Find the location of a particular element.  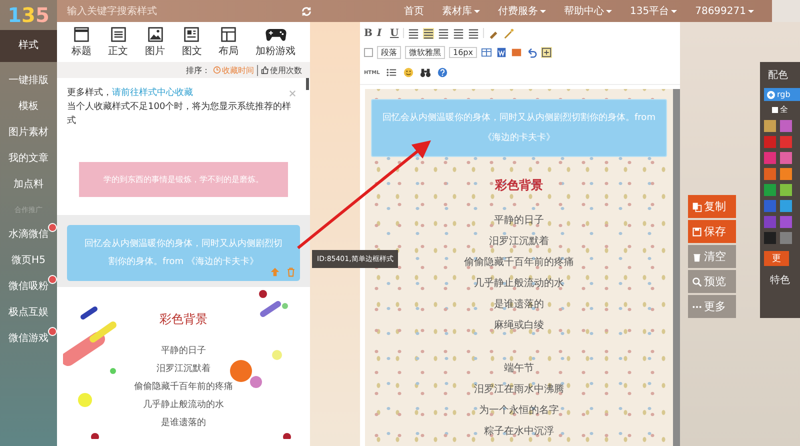

sort-label: 排序： is located at coordinates (198, 70).